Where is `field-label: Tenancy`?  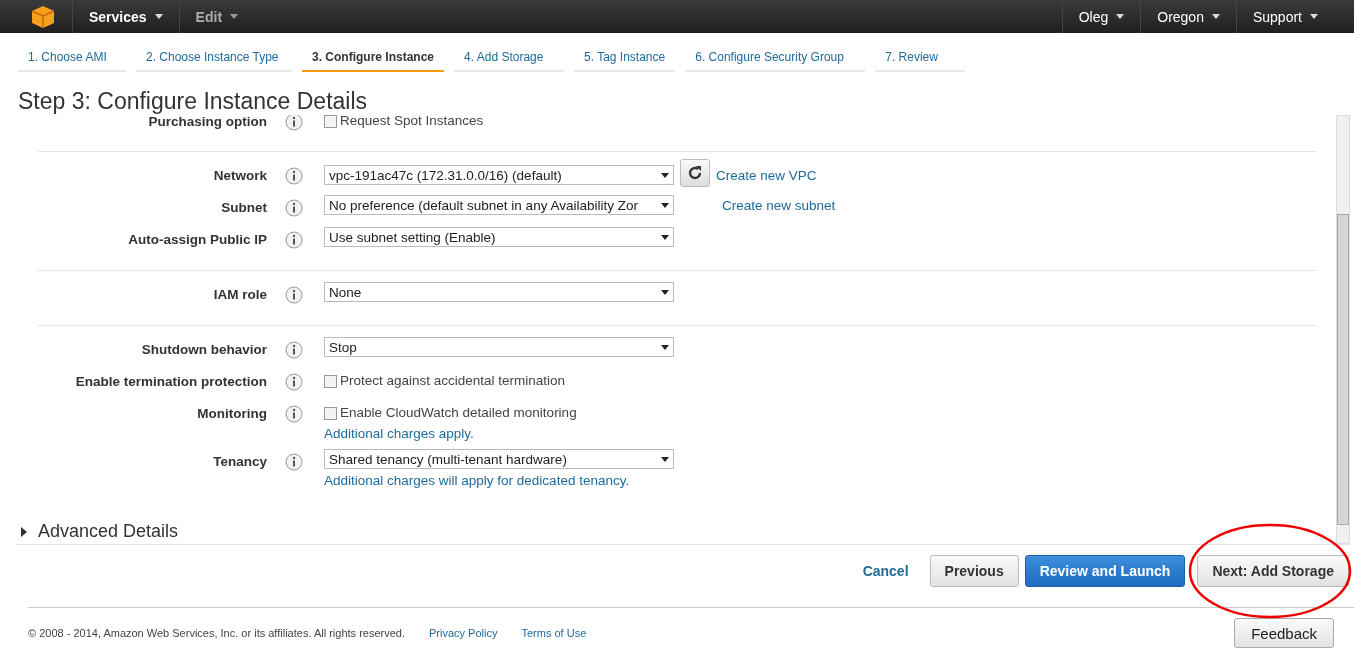
field-label: Tenancy is located at coordinates (240, 461).